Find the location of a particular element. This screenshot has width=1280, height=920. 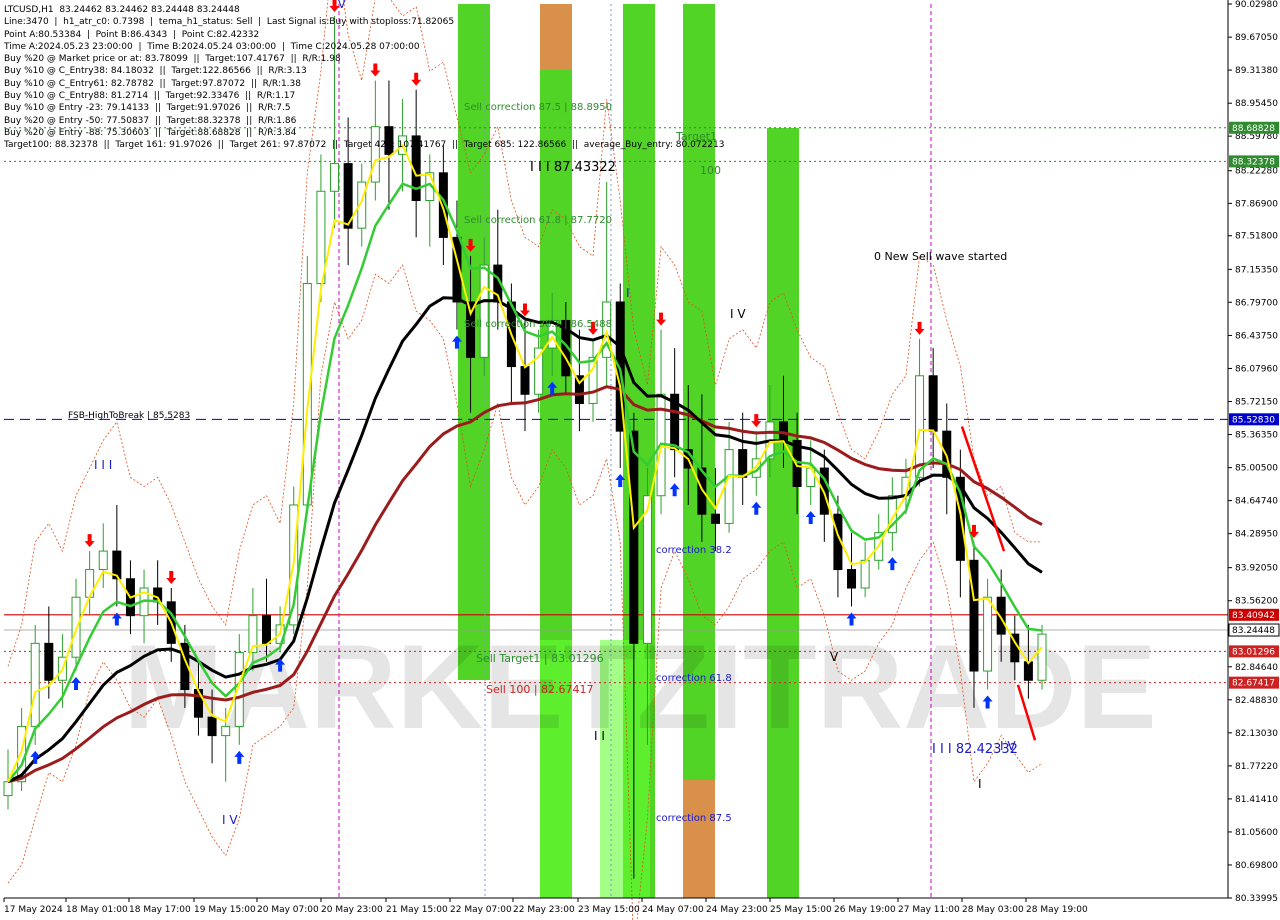

y-tick-label: 84.28950 is located at coordinates (1256, 535).